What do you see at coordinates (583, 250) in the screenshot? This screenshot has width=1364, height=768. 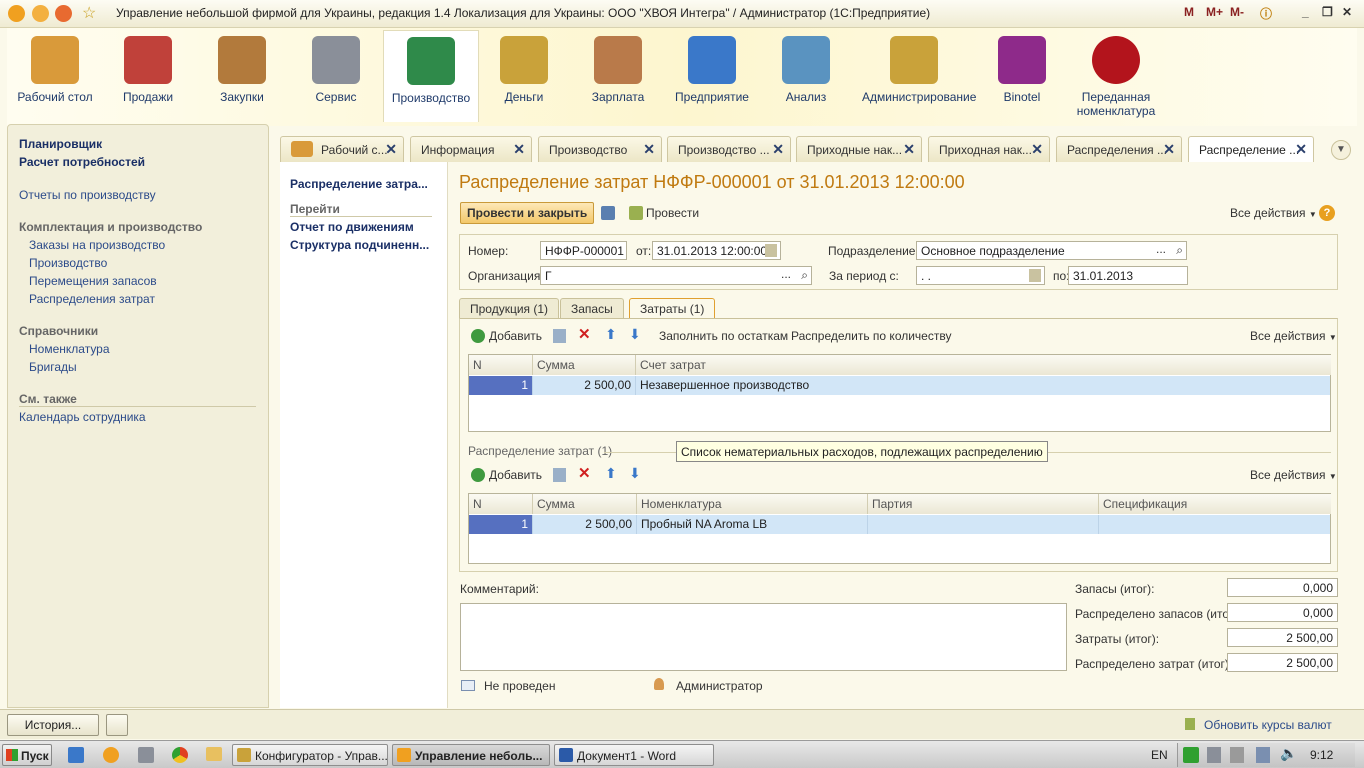 I see `number-field: НФФР-000001` at bounding box center [583, 250].